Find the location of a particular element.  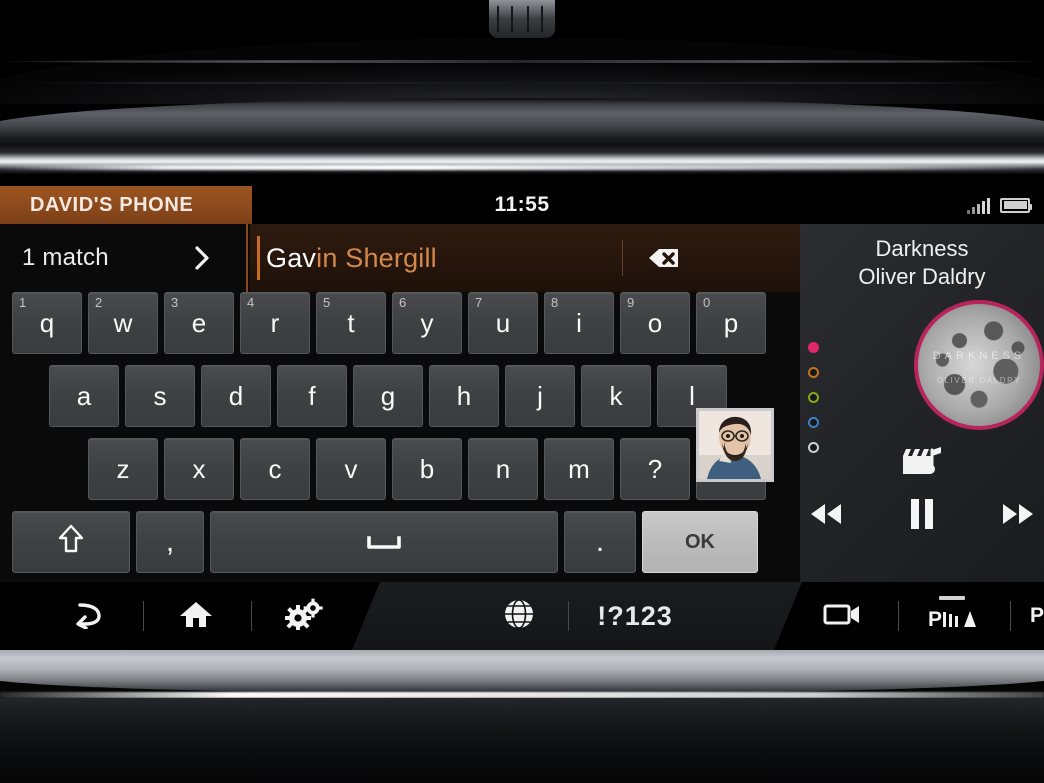

key-label: v is located at coordinates (351, 468).